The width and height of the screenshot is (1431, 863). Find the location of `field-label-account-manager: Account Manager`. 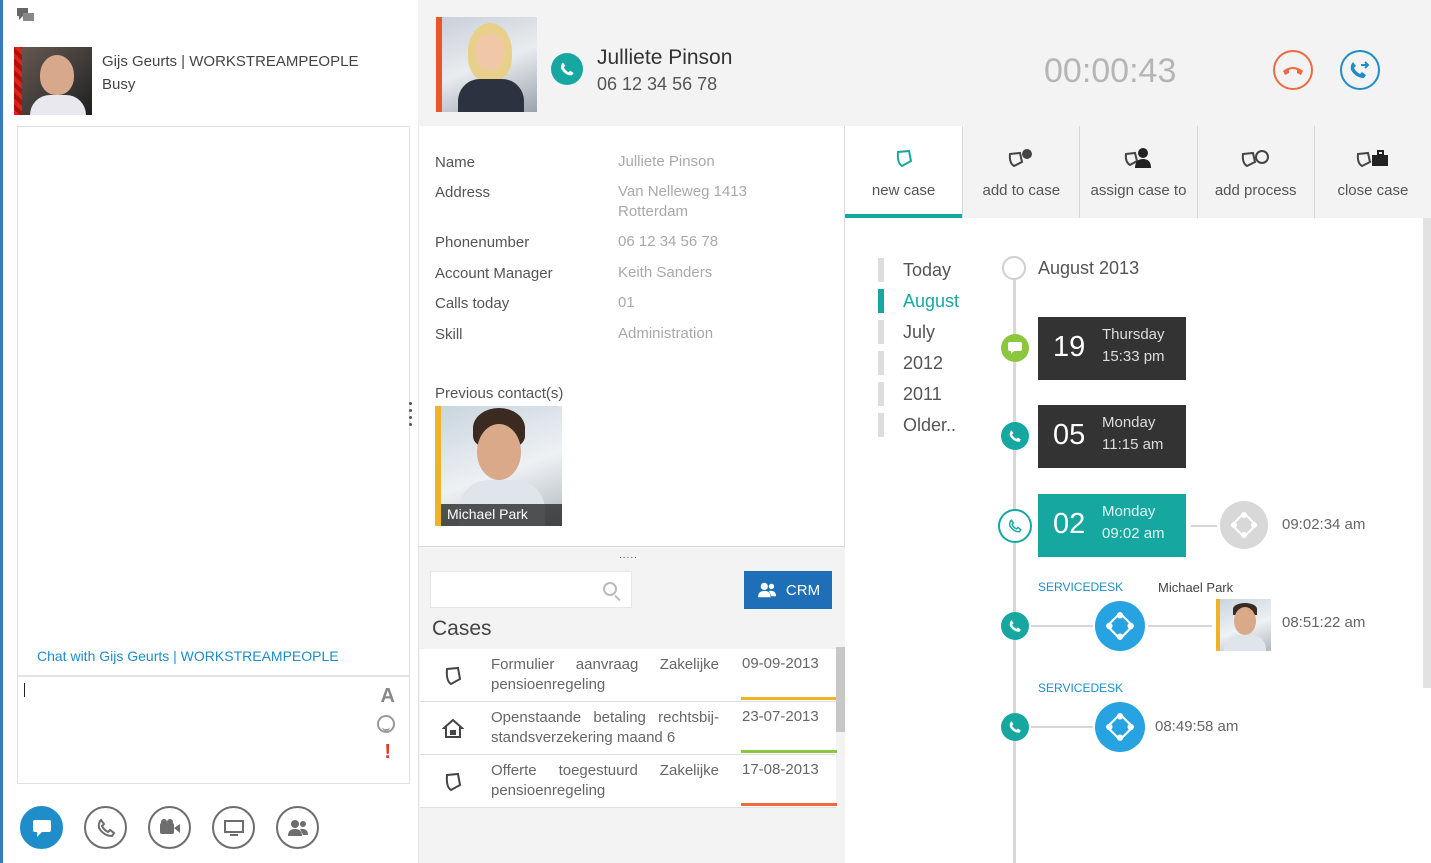

field-label-account-manager: Account Manager is located at coordinates (494, 273).